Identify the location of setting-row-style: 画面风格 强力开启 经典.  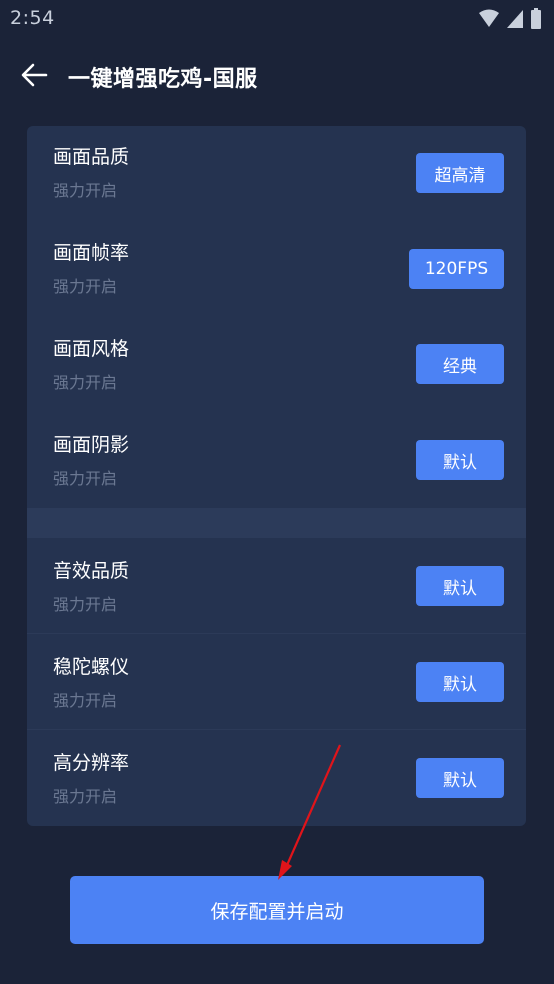
(276, 366).